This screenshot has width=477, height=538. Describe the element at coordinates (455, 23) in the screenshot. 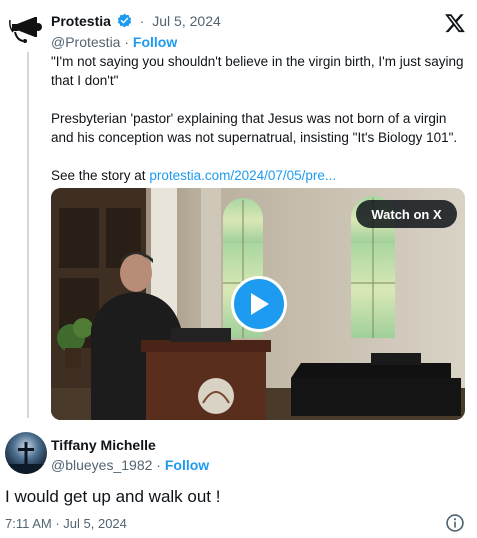

I see `x-logo-icon` at that location.